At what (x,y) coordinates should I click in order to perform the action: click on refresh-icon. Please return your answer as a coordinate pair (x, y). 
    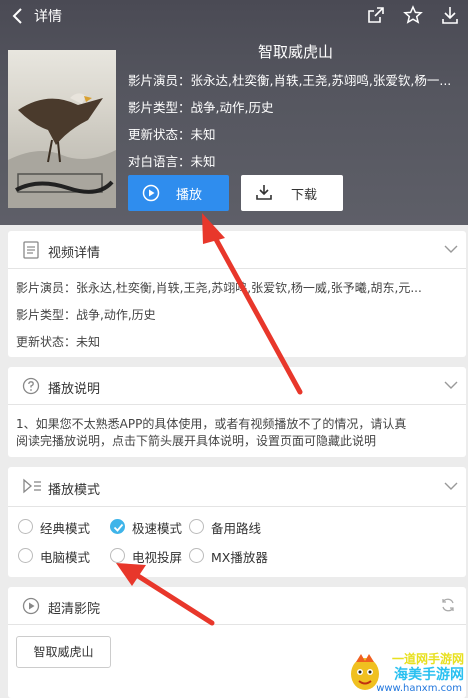
    Looking at the image, I should click on (448, 605).